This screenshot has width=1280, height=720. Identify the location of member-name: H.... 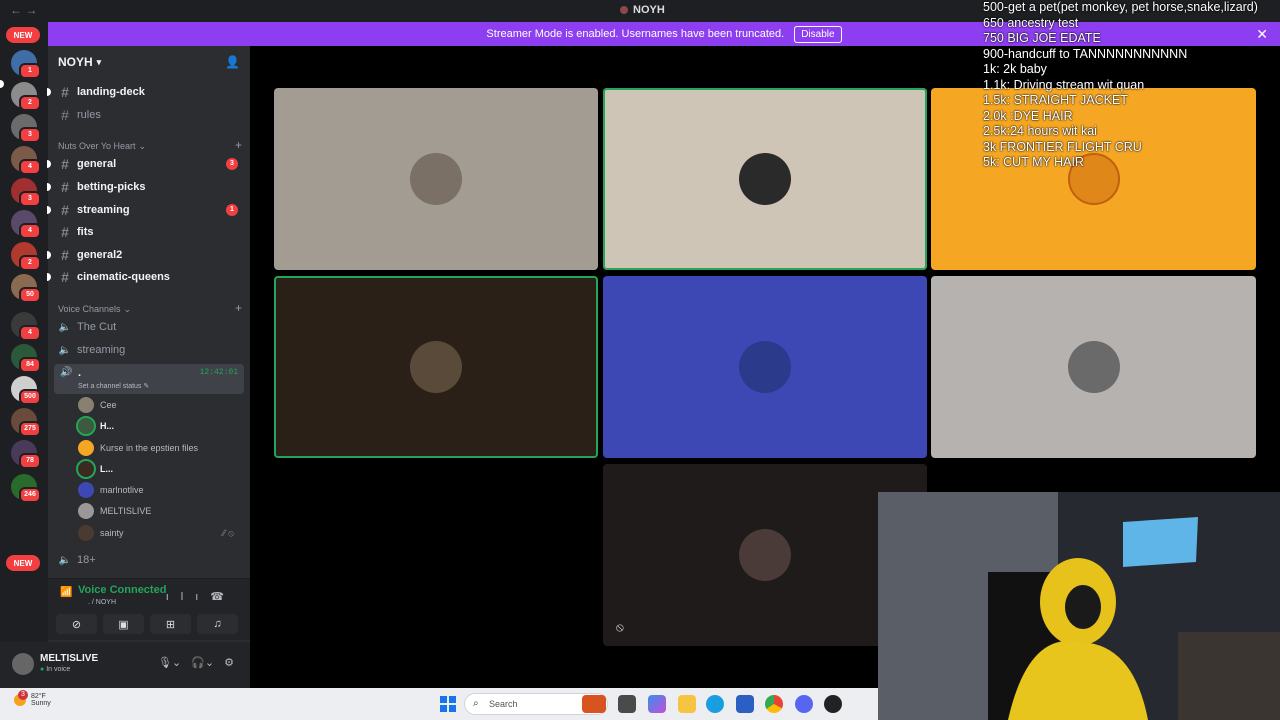
(107, 426).